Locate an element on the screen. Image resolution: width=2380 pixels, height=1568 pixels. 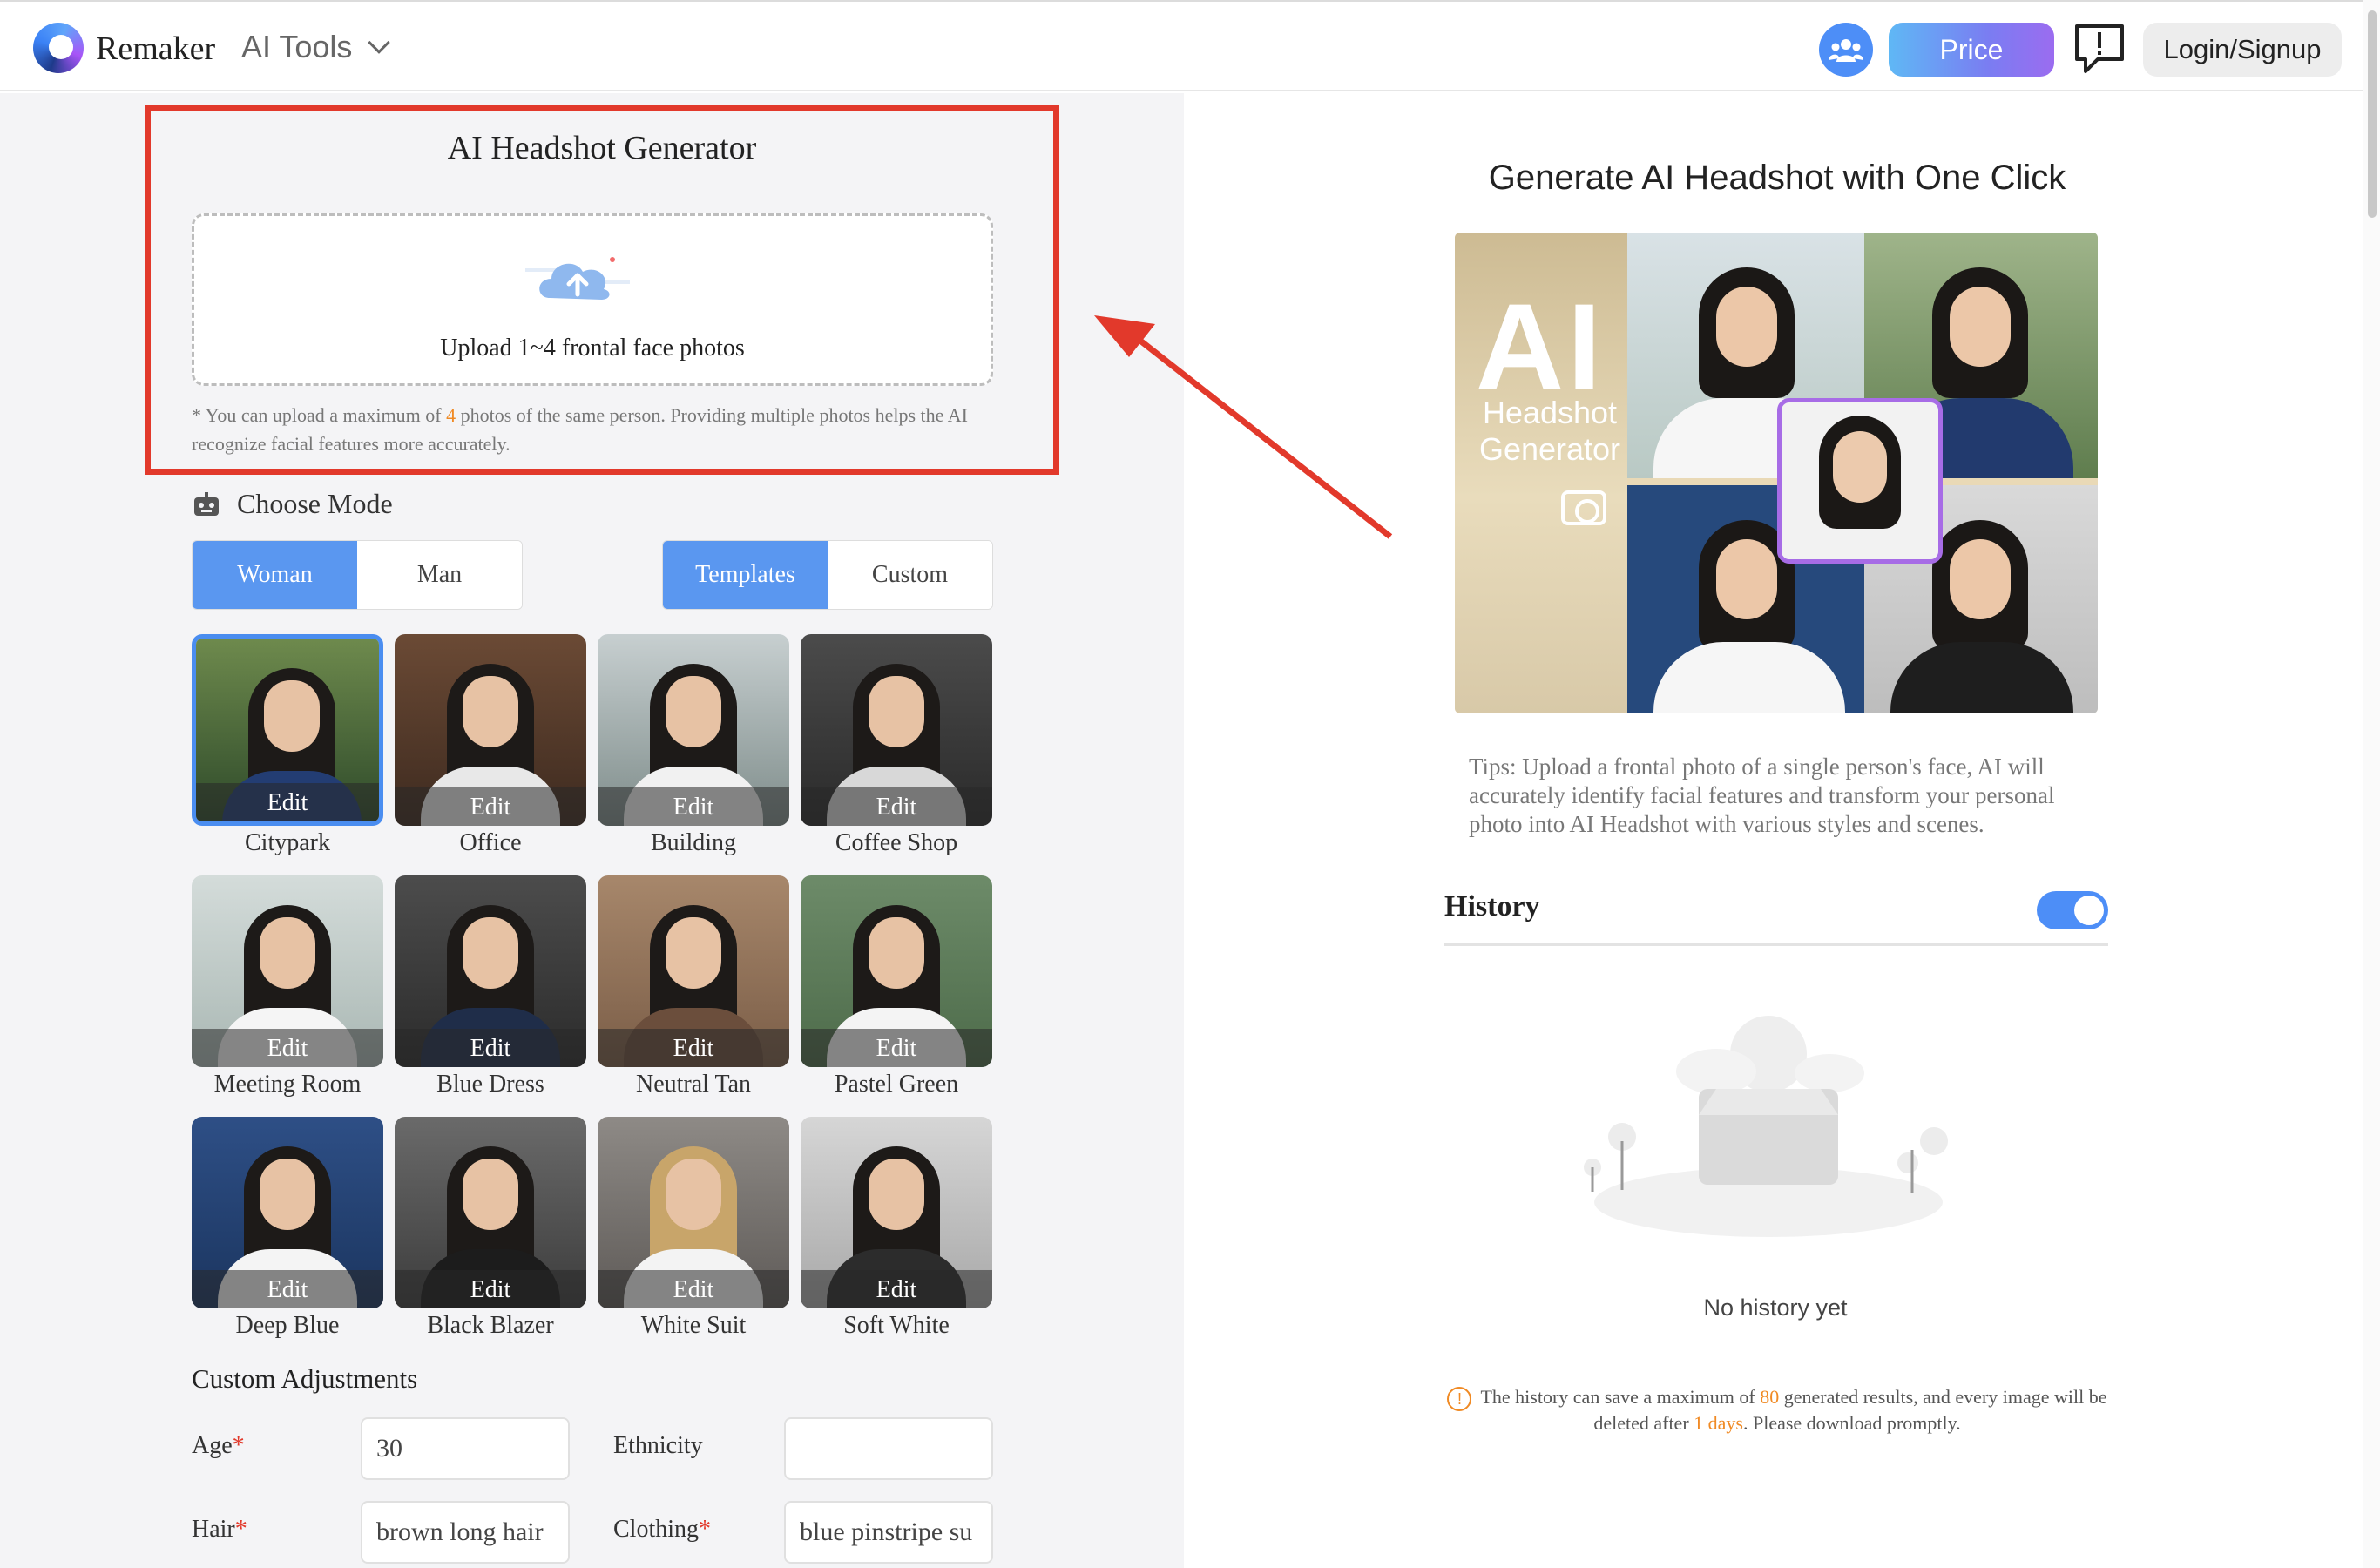
ethnicity-label: Ethnicity is located at coordinates (658, 1445).